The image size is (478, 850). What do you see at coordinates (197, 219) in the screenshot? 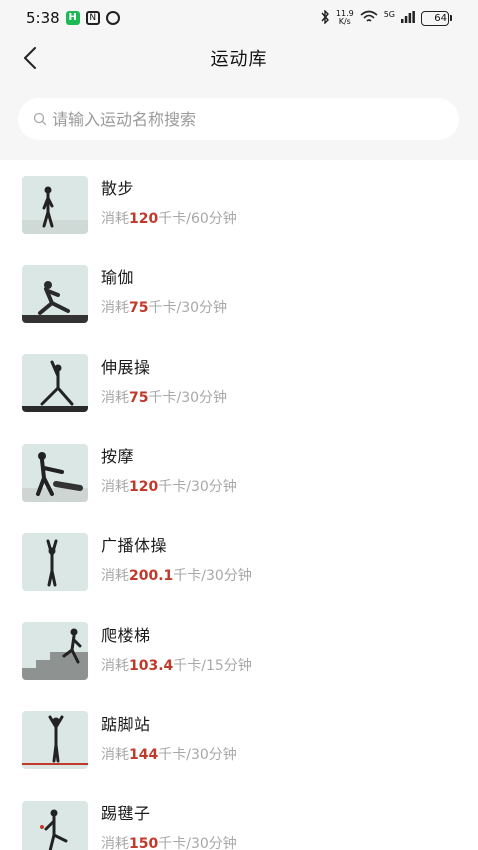
I see `calories-unit: 千卡/60分钟` at bounding box center [197, 219].